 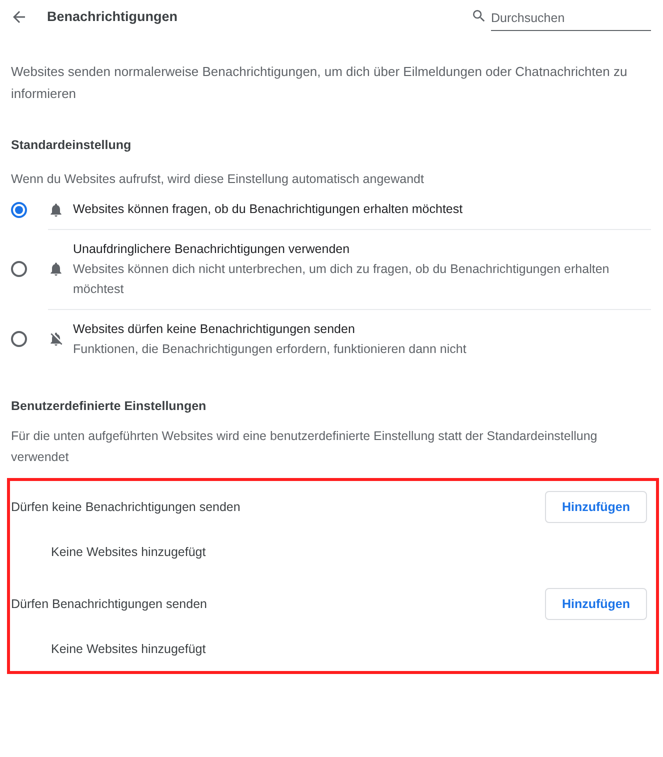 I want to click on intro-text: Websites senden normalerweise Benachrichtigungen, um dich über Eilmeldungen oder Chatnachrichten zu informieren, so click(x=319, y=83).